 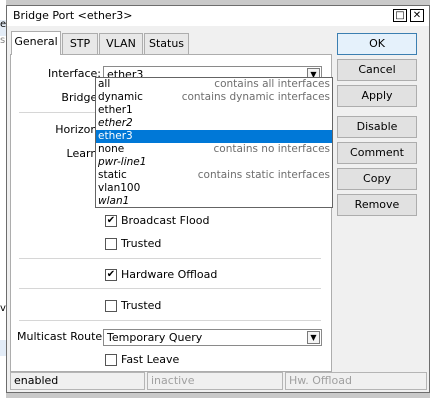 What do you see at coordinates (122, 162) in the screenshot?
I see `option-name: pwr-line1` at bounding box center [122, 162].